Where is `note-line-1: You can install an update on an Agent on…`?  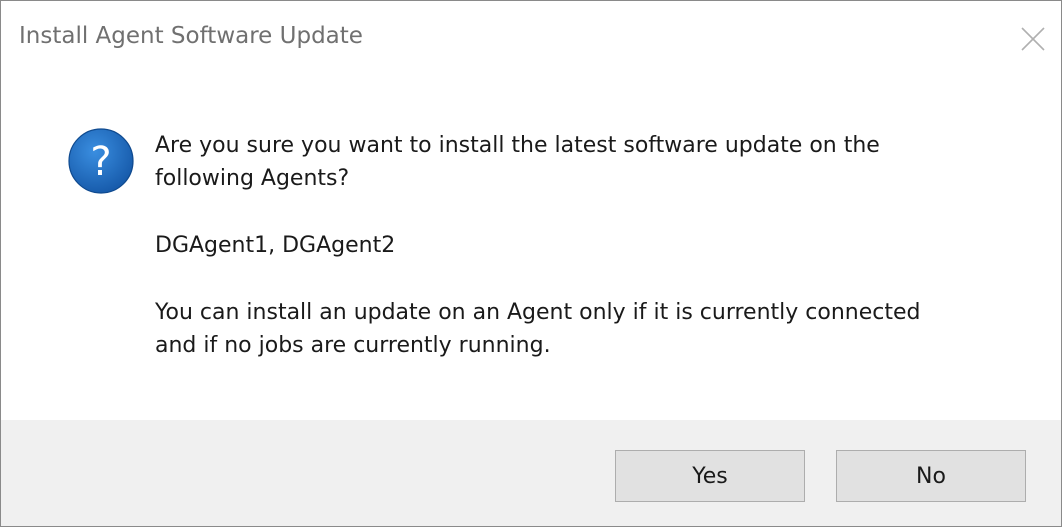 note-line-1: You can install an update on an Agent on… is located at coordinates (538, 312).